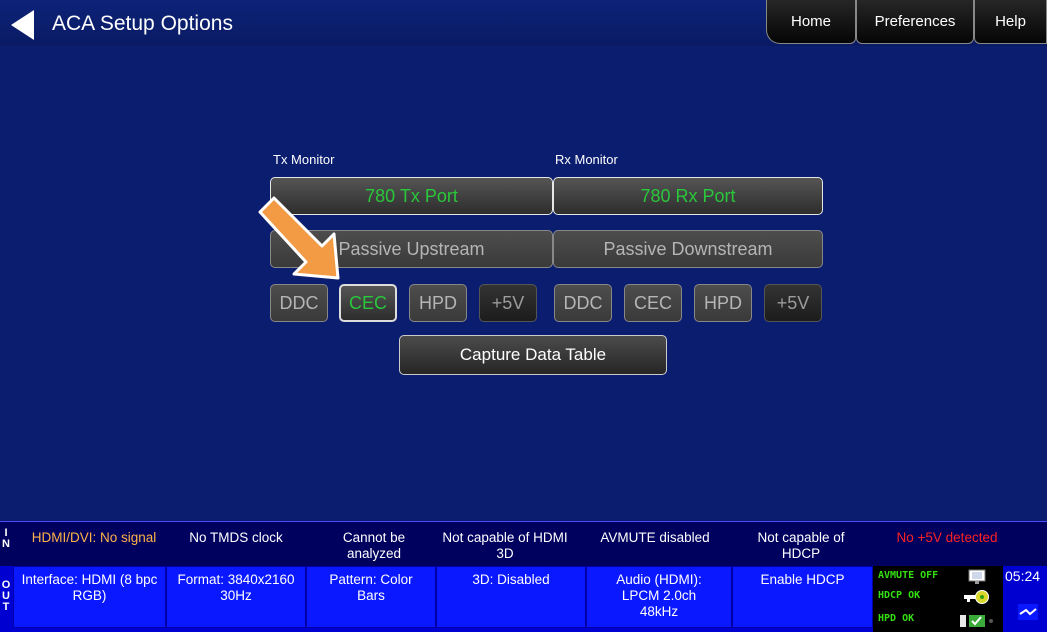 This screenshot has width=1047, height=632. What do you see at coordinates (89, 597) in the screenshot?
I see `interface-button: Interface: HDMI (8 bpc RGB)` at bounding box center [89, 597].